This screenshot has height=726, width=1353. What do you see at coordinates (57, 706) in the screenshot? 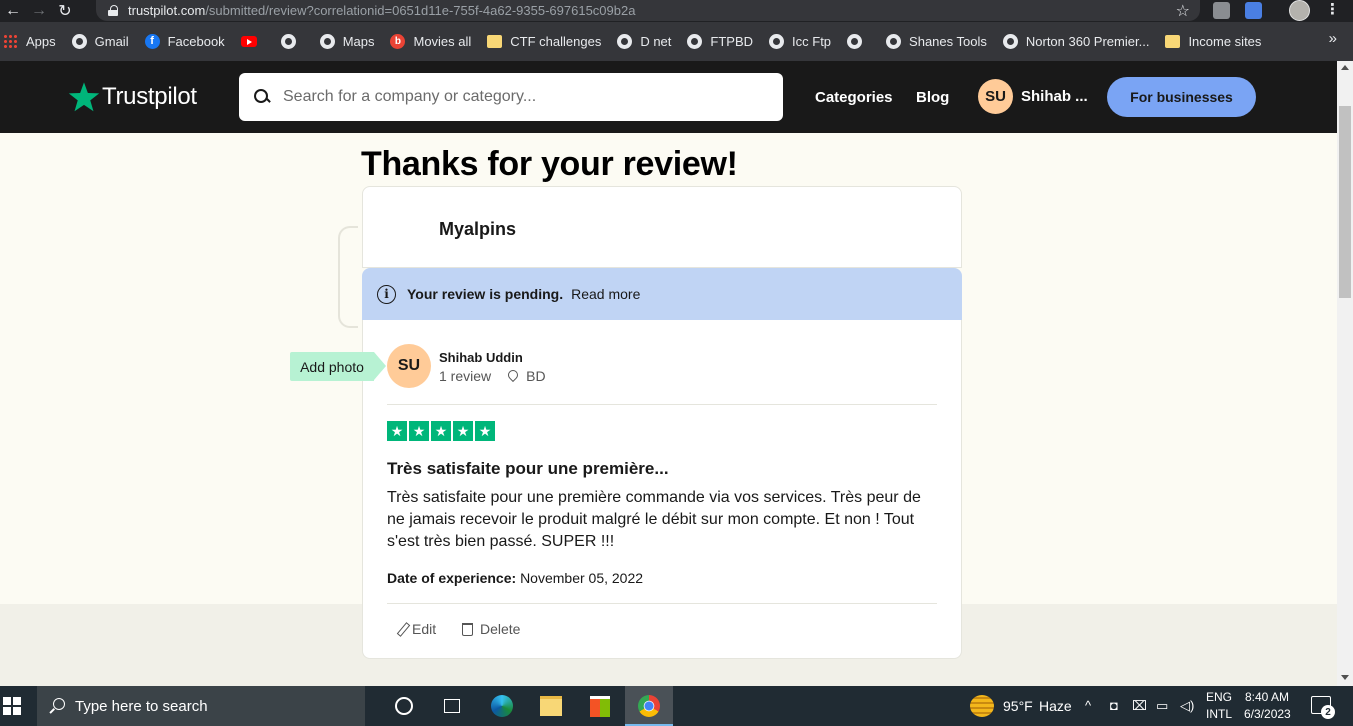
I see `search-icon` at bounding box center [57, 706].